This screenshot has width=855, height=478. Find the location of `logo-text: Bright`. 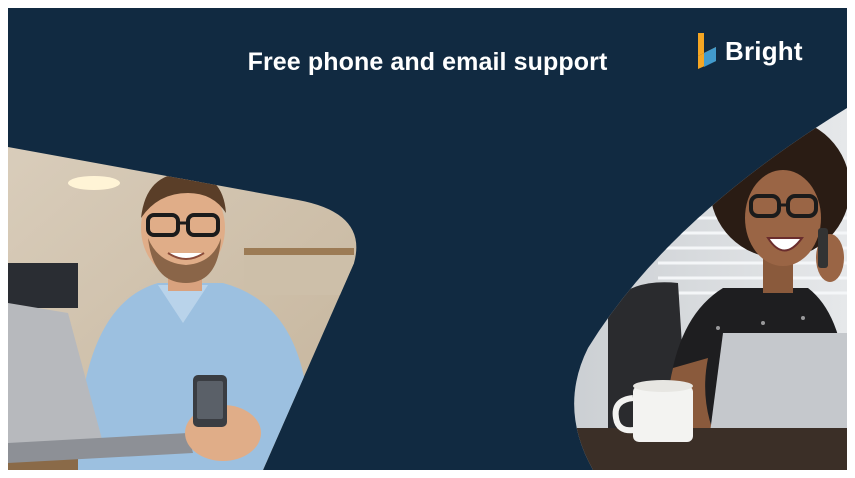

logo-text: Bright is located at coordinates (764, 50).